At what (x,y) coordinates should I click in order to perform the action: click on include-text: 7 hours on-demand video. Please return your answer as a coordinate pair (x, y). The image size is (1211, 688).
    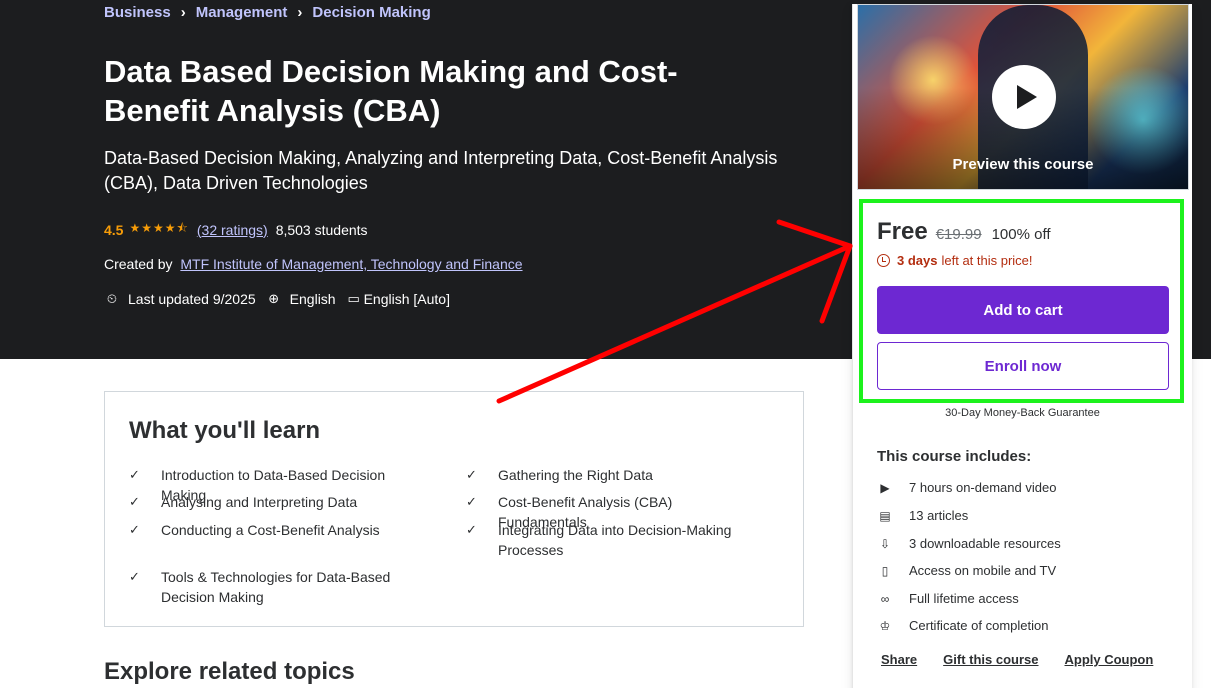
    Looking at the image, I should click on (983, 487).